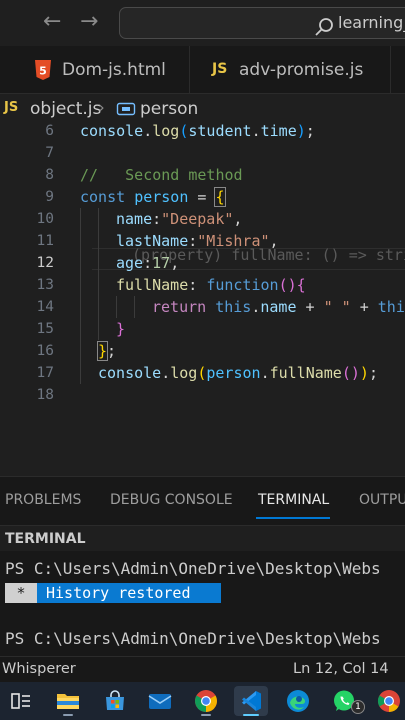 The image size is (405, 720). Describe the element at coordinates (301, 70) in the screenshot. I see `tab-label: adv-promise.js` at that location.